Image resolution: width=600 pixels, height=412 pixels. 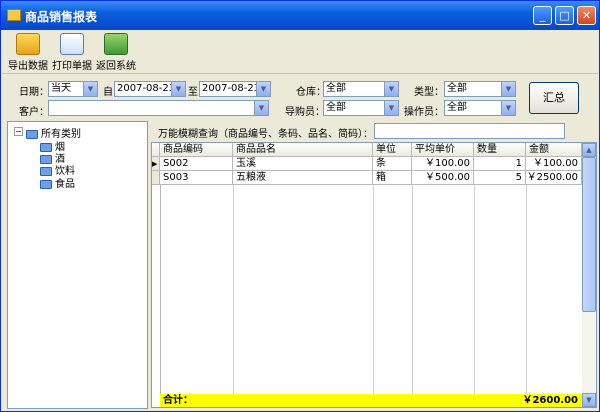 What do you see at coordinates (469, 131) in the screenshot?
I see `fuzzy-search-input` at bounding box center [469, 131].